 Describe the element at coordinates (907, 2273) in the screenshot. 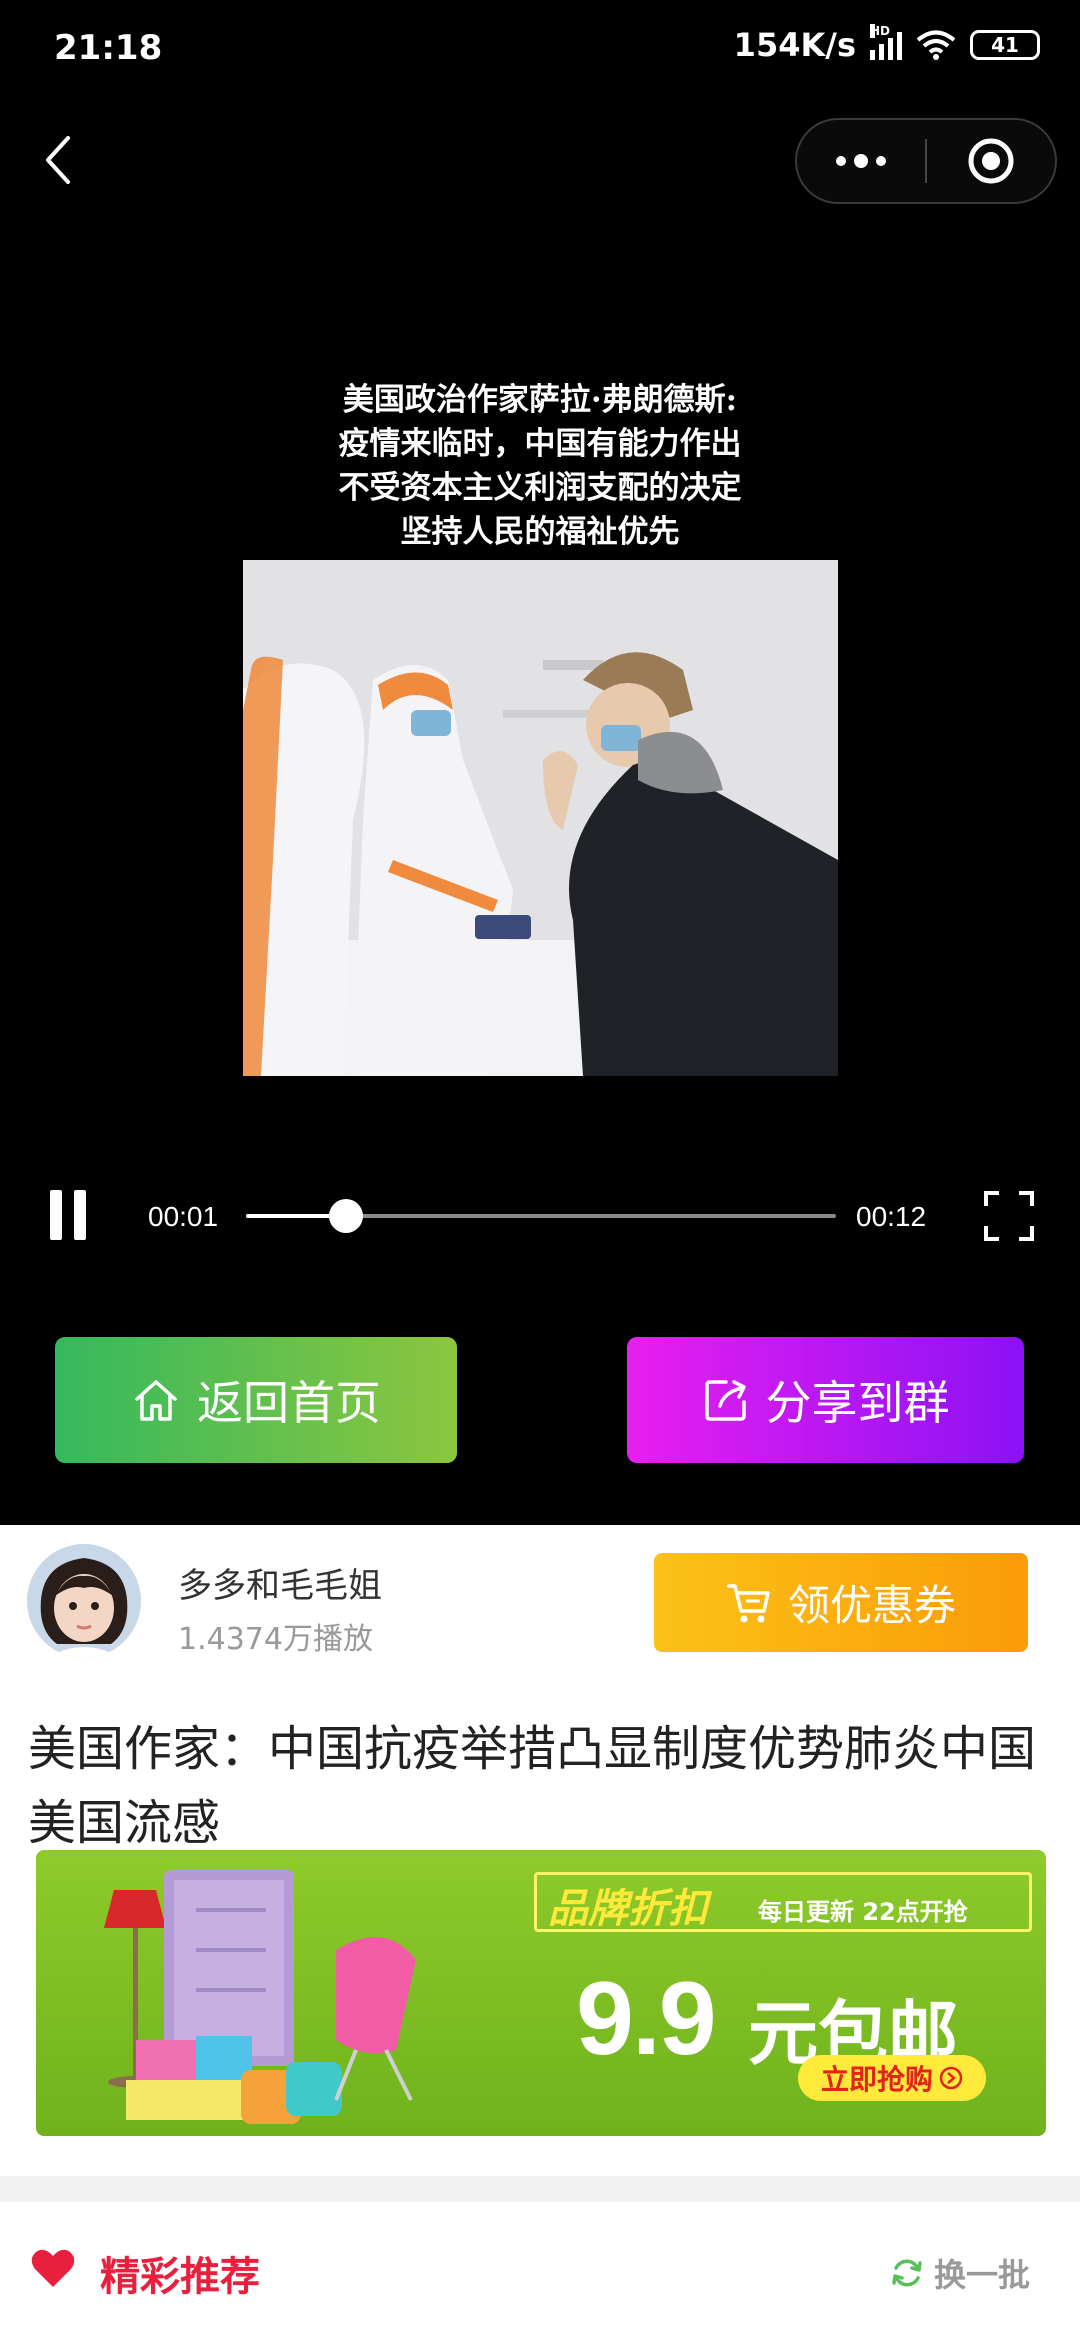

I see `refresh-icon` at that location.